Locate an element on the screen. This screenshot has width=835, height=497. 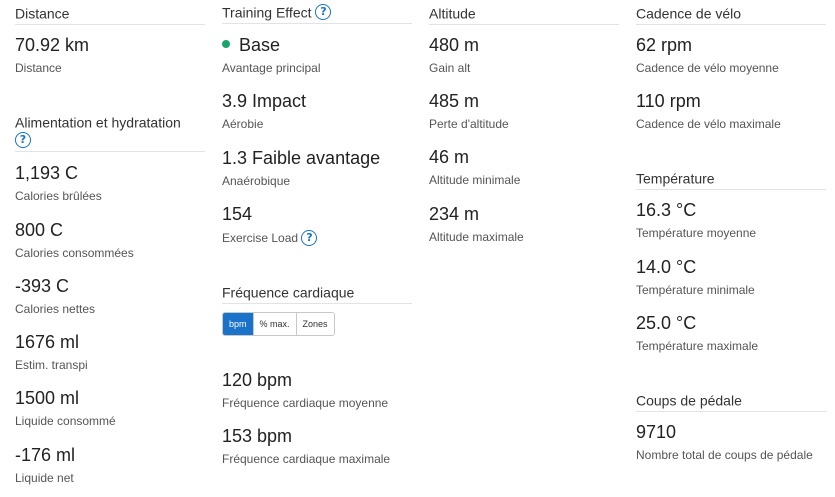
stat-altitude-loss: 485 m Perte d'altitude is located at coordinates (469, 111).